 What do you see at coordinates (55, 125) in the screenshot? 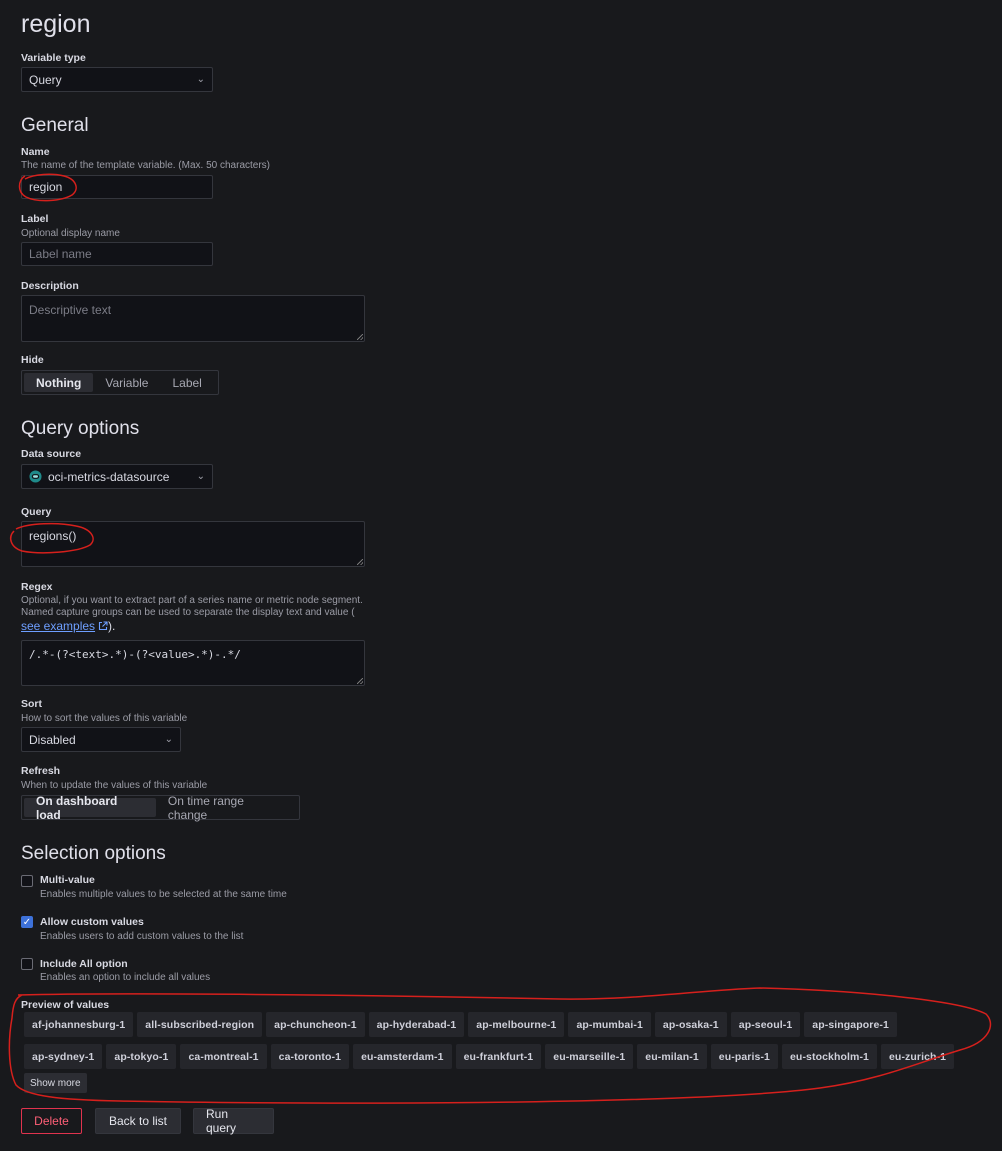
I see `general-heading: General` at bounding box center [55, 125].